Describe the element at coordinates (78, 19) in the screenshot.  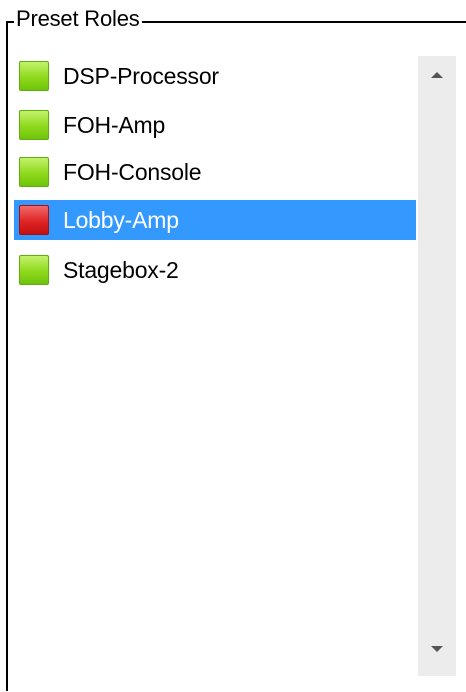
I see `groupbox-title: Preset Roles` at that location.